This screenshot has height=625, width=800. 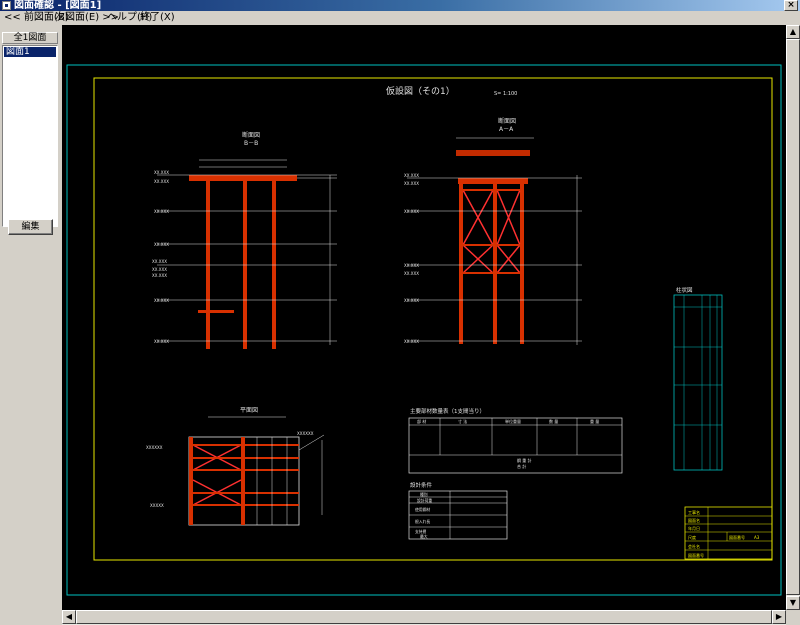 I want to click on plan-view: 平面図 XXXXXX XXXXXX XXXXX, so click(x=235, y=466).